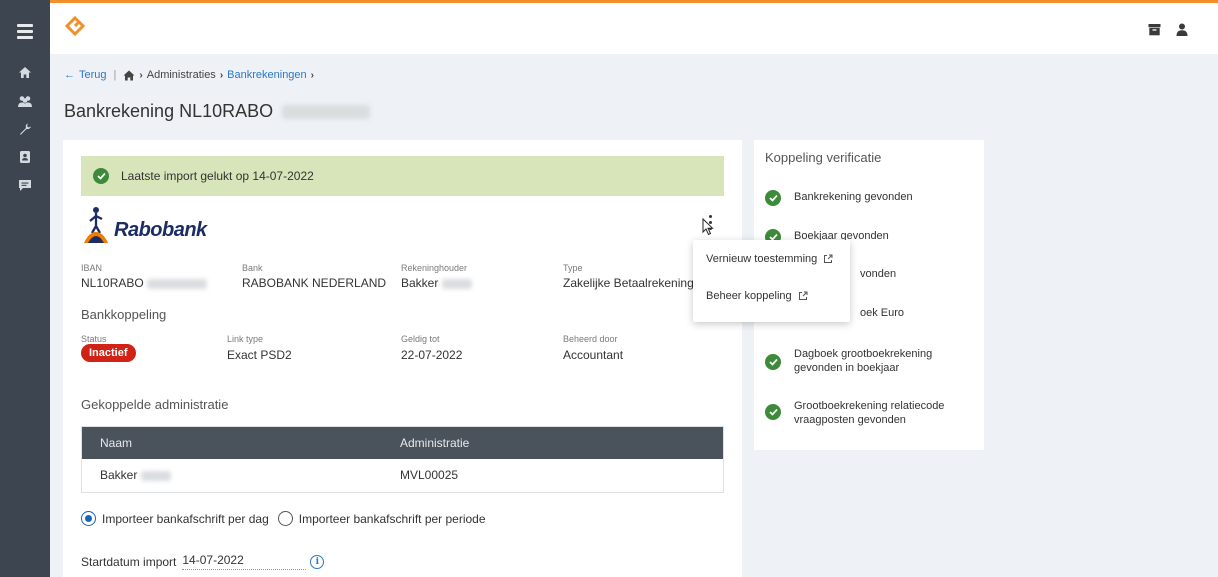 Image resolution: width=1218 pixels, height=577 pixels. Describe the element at coordinates (853, 197) in the screenshot. I see `verification-item-text: Bankrekening gevonden` at that location.